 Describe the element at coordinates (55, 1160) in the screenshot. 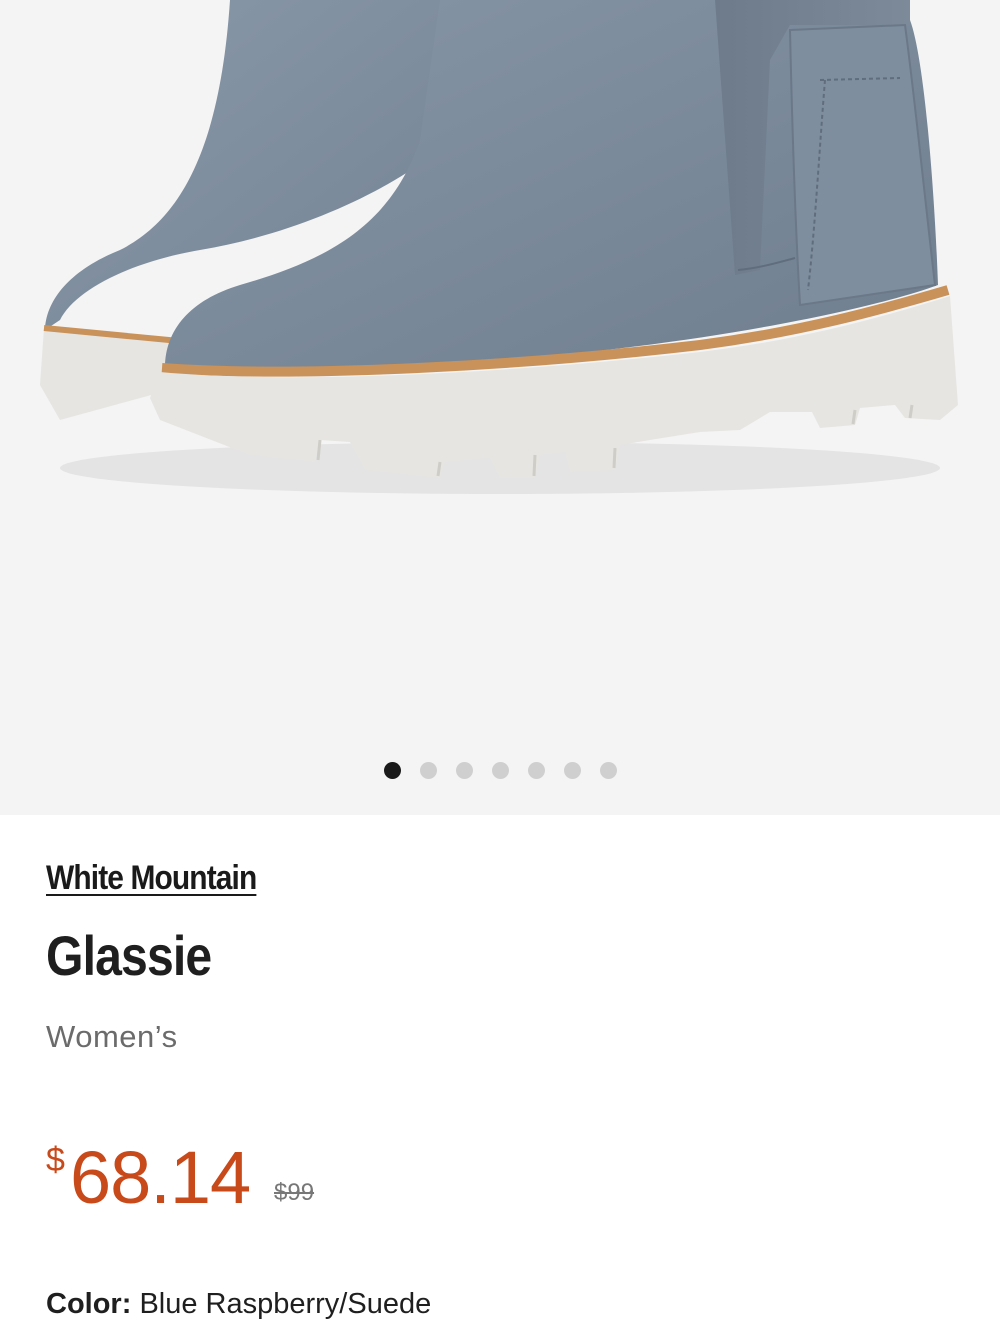

I see `currency-symbol: $` at that location.